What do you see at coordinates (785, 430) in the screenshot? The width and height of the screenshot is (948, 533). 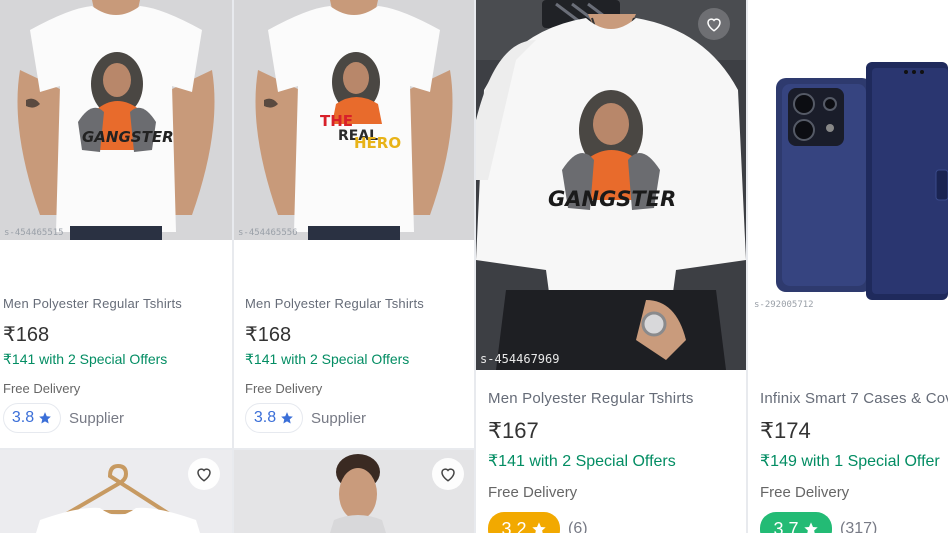 I see `product-price: ₹174` at bounding box center [785, 430].